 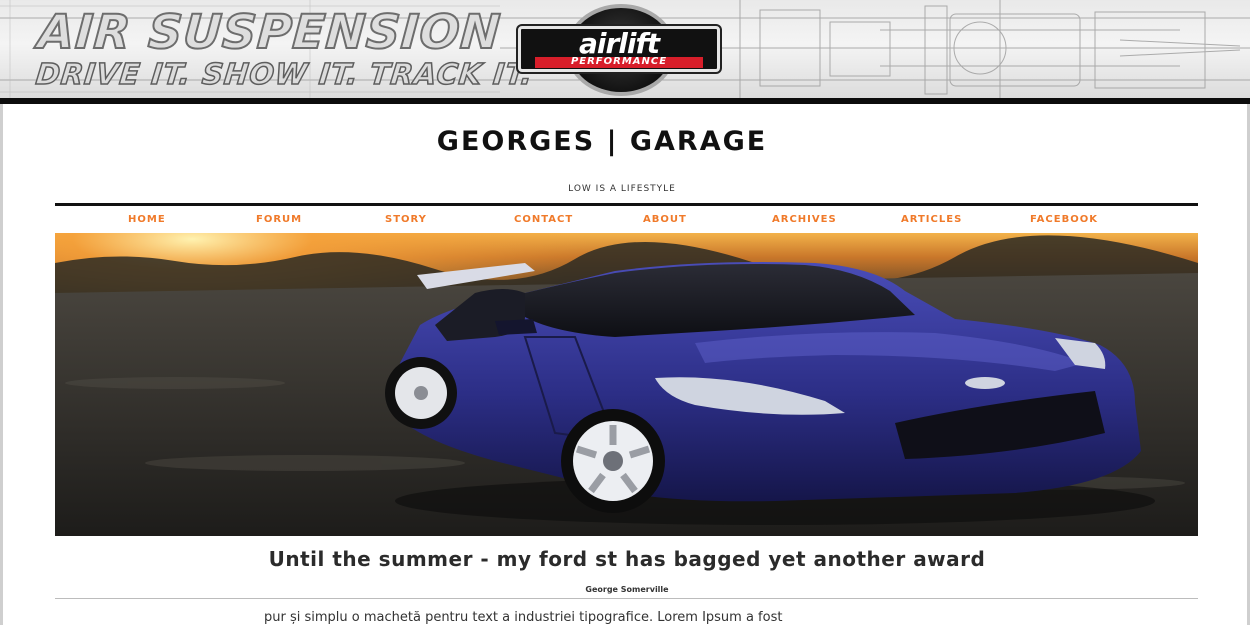 What do you see at coordinates (626, 204) in the screenshot?
I see `header-divider` at bounding box center [626, 204].